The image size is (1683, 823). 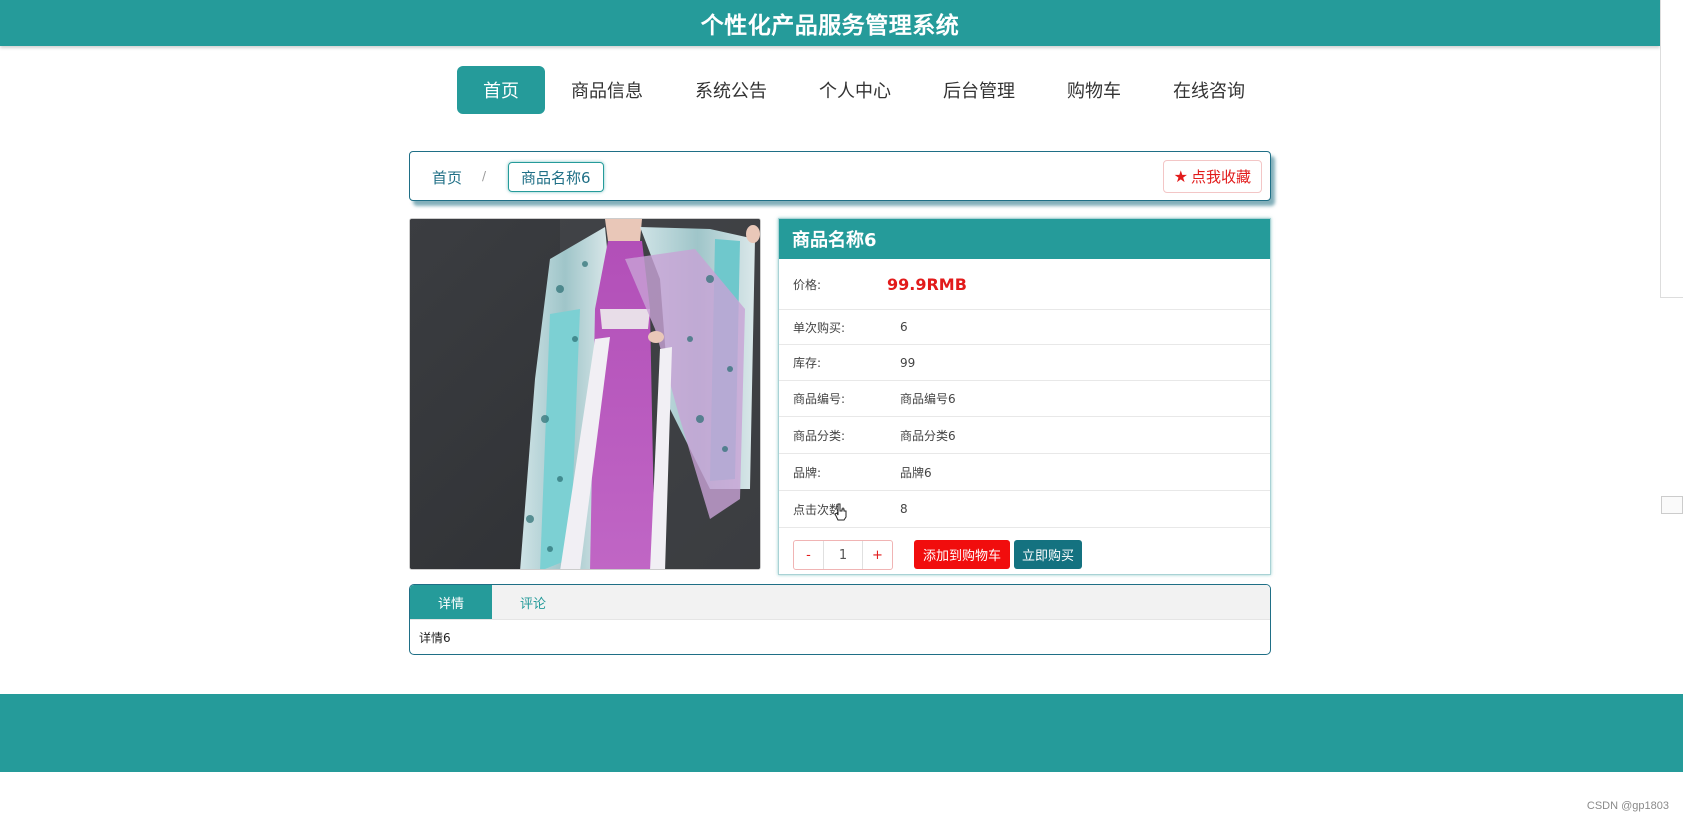 What do you see at coordinates (607, 90) in the screenshot?
I see `nav-item-products: 商品信息` at bounding box center [607, 90].